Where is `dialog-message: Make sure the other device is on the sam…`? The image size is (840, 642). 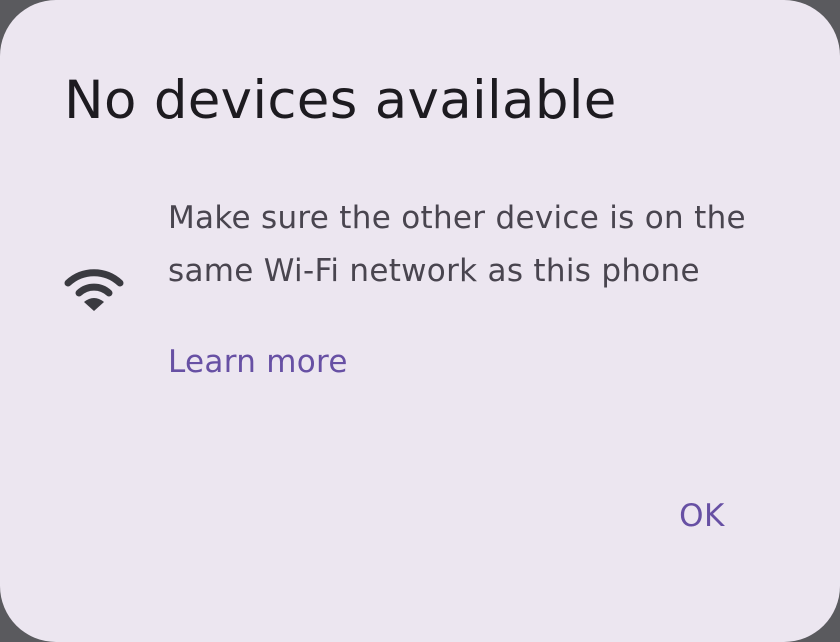
dialog-message: Make sure the other device is on the sam… is located at coordinates (457, 244).